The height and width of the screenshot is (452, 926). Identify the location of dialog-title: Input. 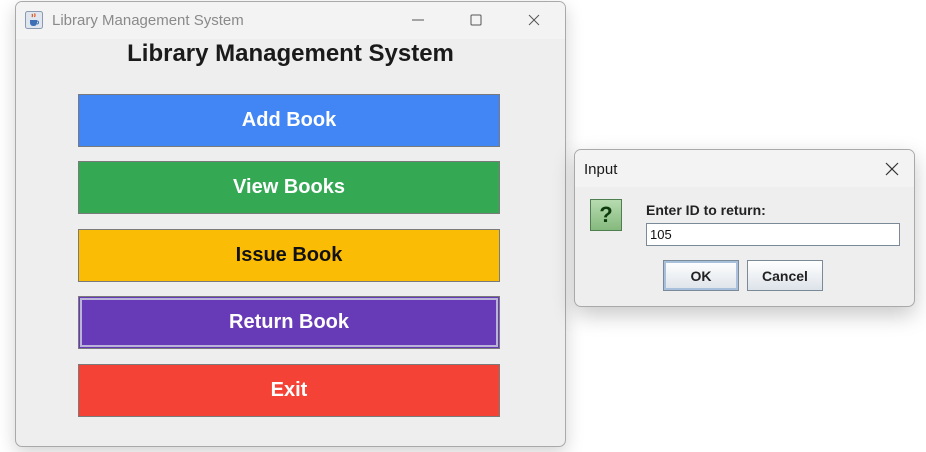
(601, 169).